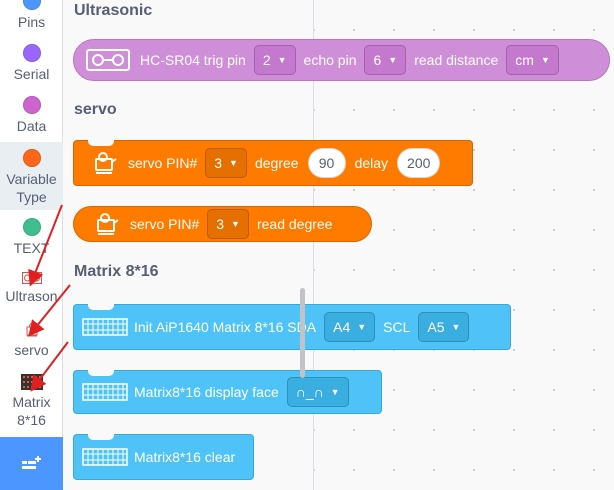  Describe the element at coordinates (371, 163) in the screenshot. I see `block-label: delay` at that location.